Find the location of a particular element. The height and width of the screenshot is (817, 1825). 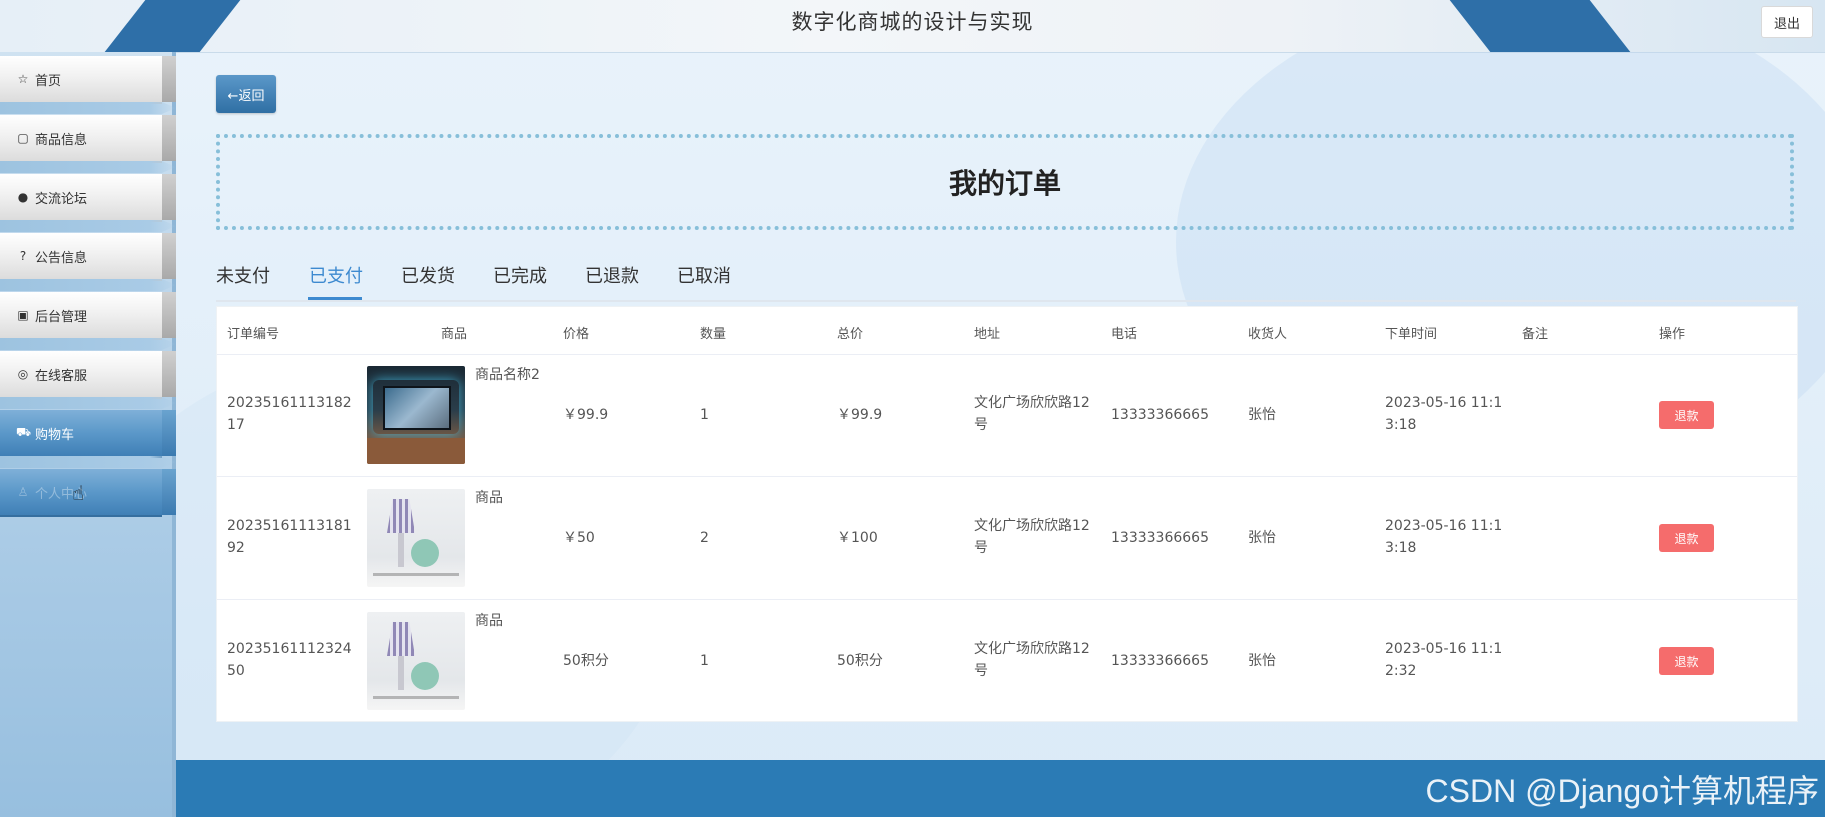

quantity: 2 is located at coordinates (704, 538).